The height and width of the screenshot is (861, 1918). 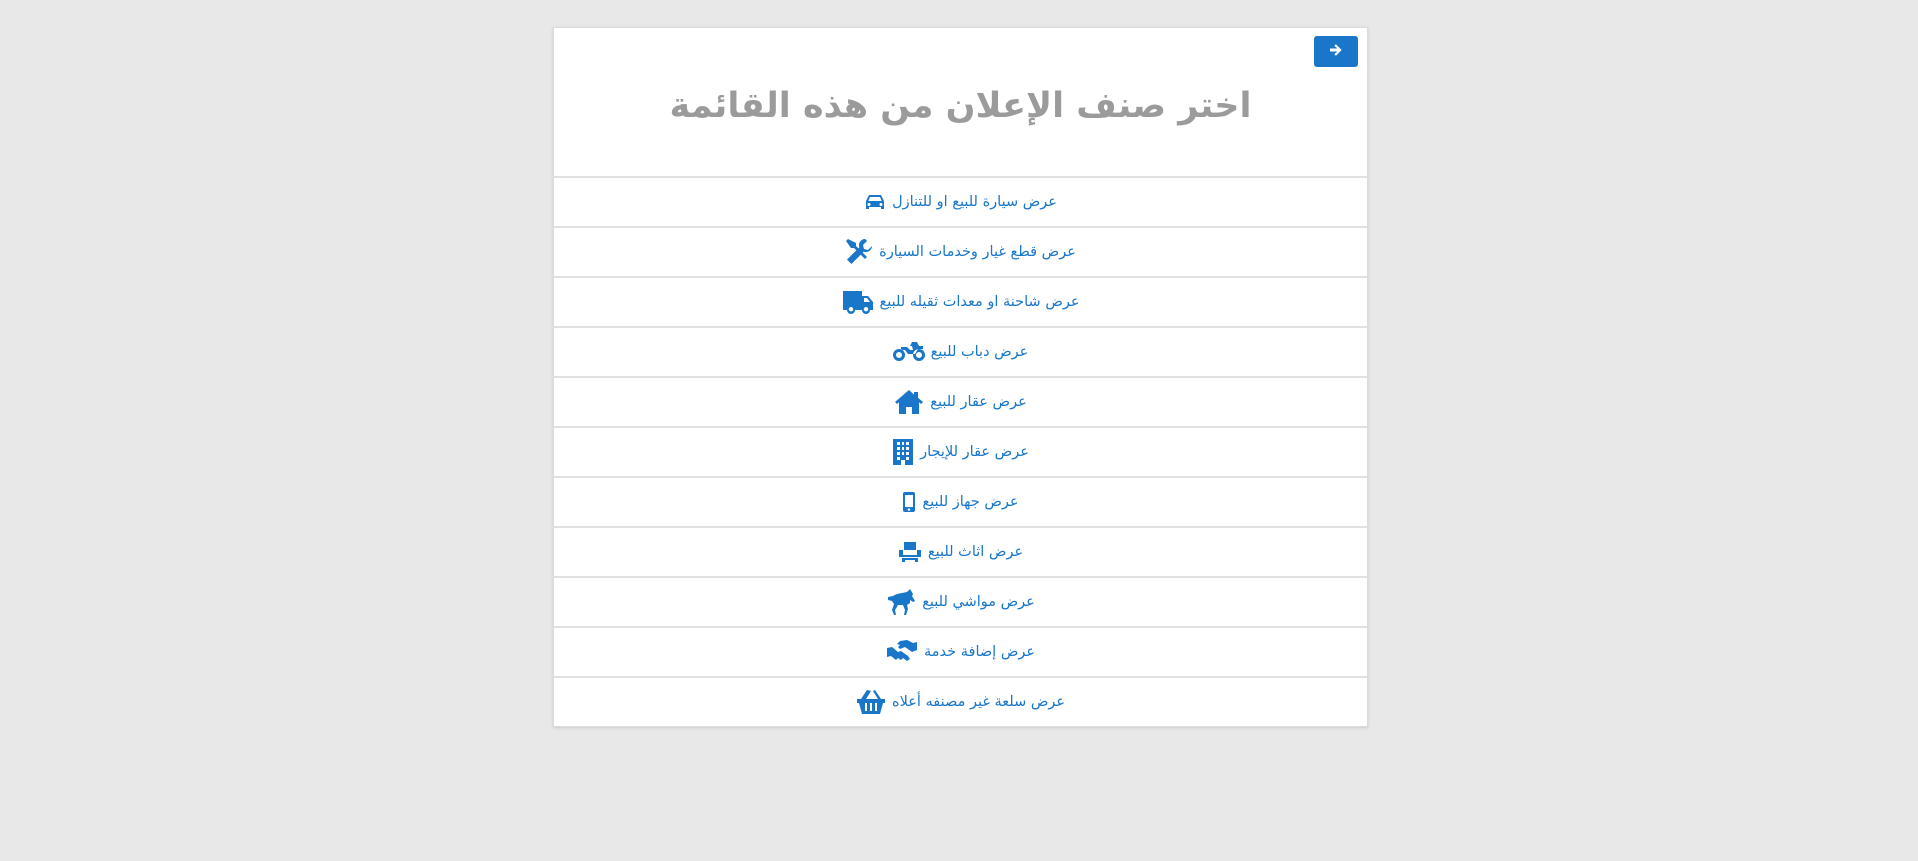 I want to click on category-item-label: عرض إضافة خدمة, so click(x=979, y=652).